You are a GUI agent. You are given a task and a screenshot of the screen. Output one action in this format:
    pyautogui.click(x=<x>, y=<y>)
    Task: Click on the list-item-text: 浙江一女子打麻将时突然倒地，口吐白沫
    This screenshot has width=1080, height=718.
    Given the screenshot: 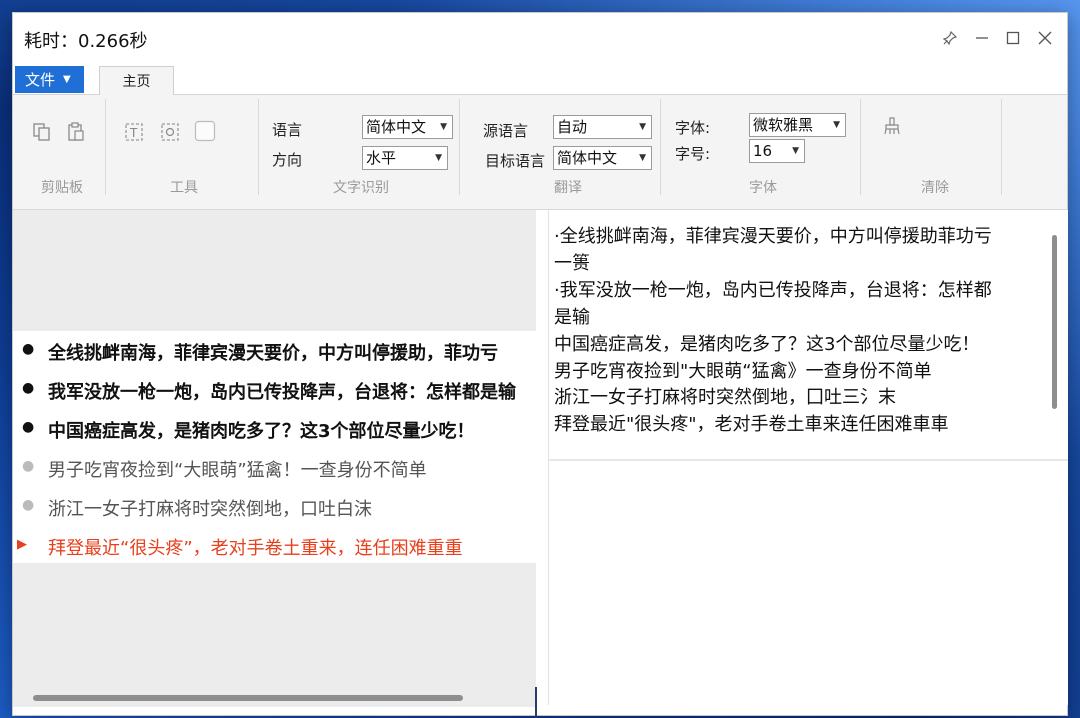 What is the action you would take?
    pyautogui.click(x=210, y=509)
    